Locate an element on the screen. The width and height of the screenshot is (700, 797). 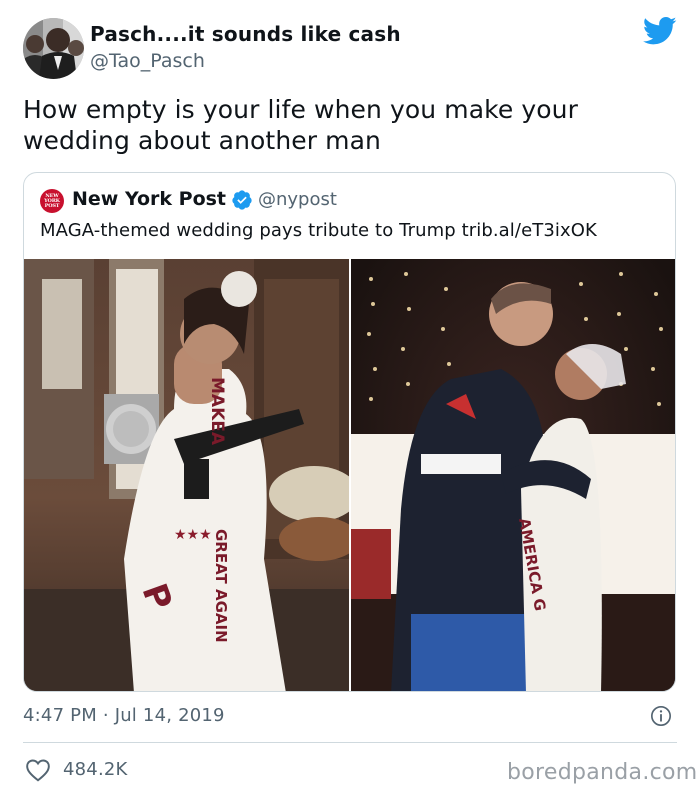
author-handle: @Tao_Pasch is located at coordinates (147, 61).